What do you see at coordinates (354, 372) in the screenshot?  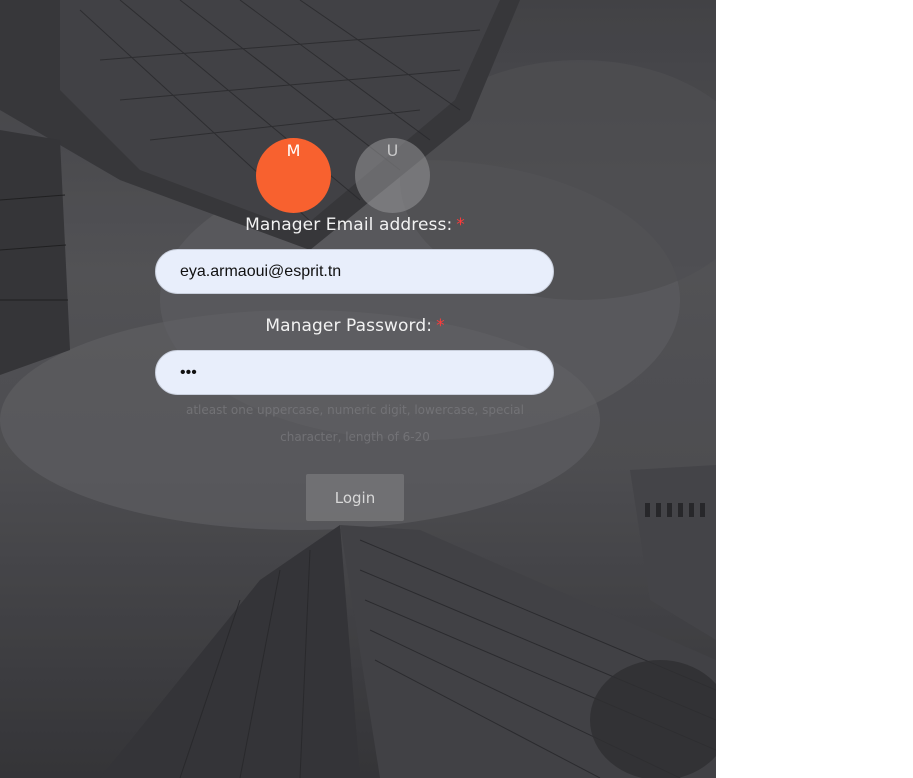 I see `password-input` at bounding box center [354, 372].